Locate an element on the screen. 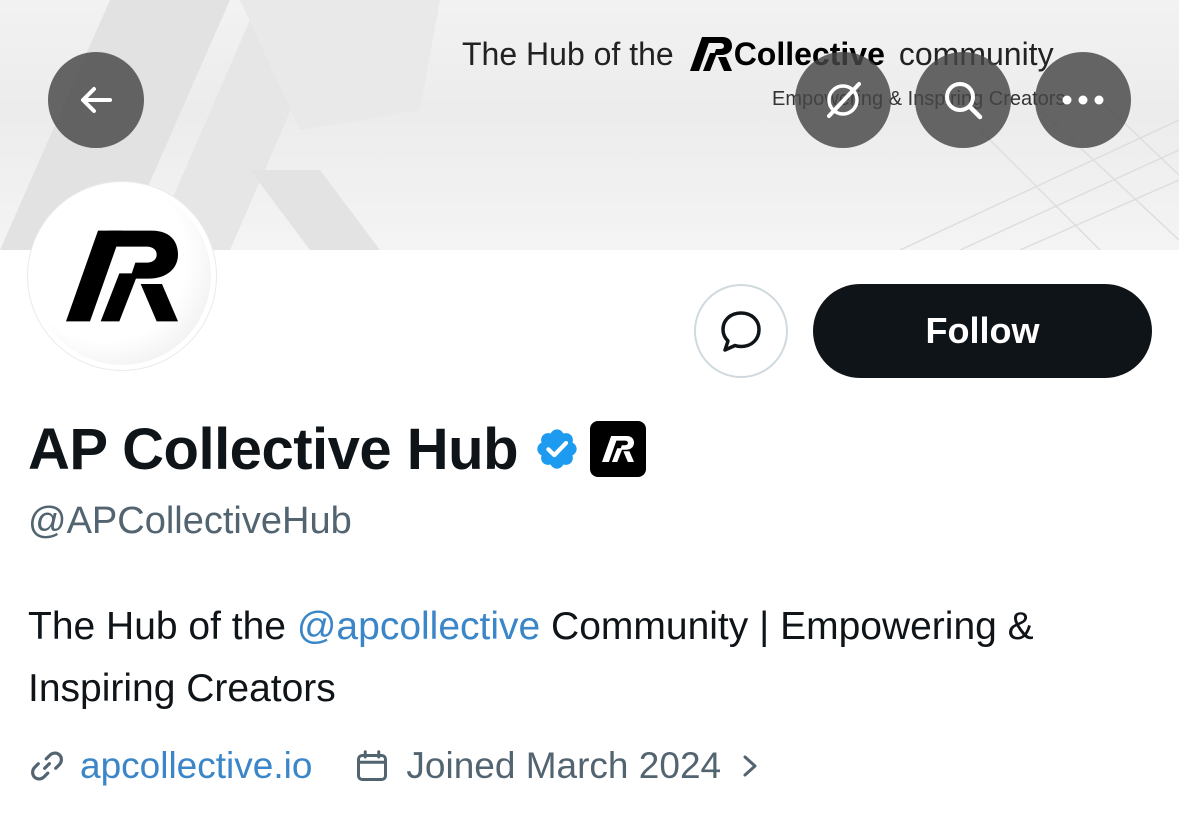 This screenshot has width=1179, height=827. banner-title-prefix: The Hub of the is located at coordinates (568, 53).